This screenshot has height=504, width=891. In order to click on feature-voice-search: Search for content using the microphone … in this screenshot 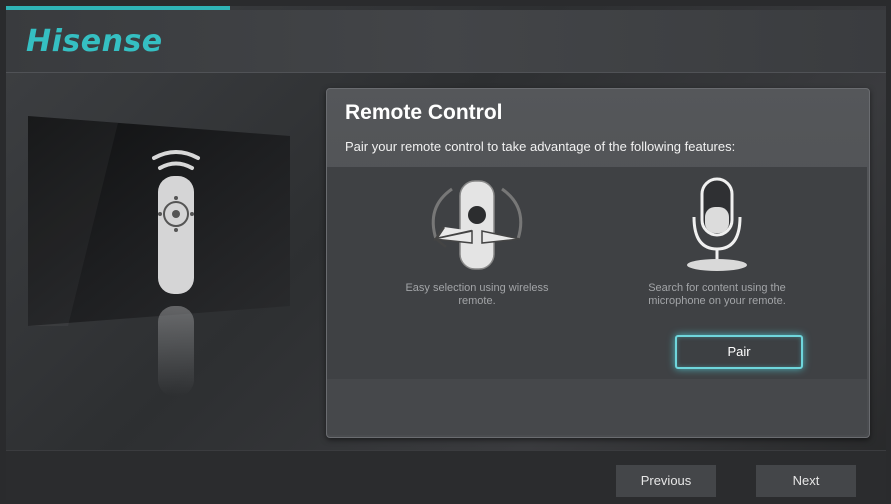, I will do `click(717, 242)`.